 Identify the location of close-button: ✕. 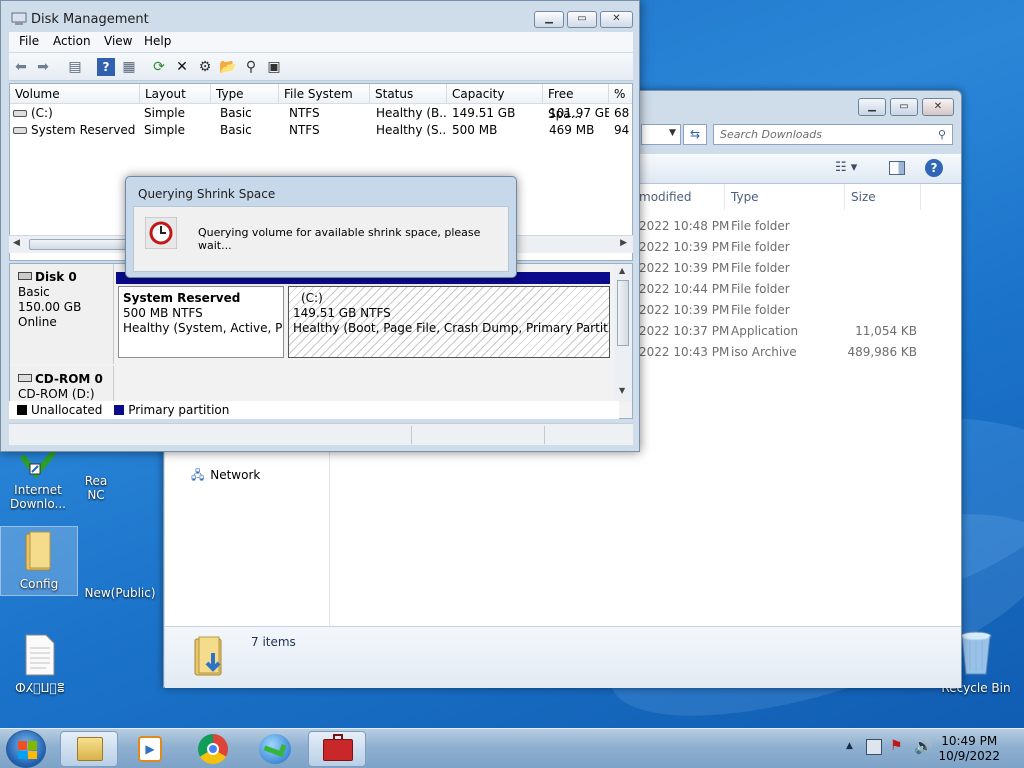
(616, 19).